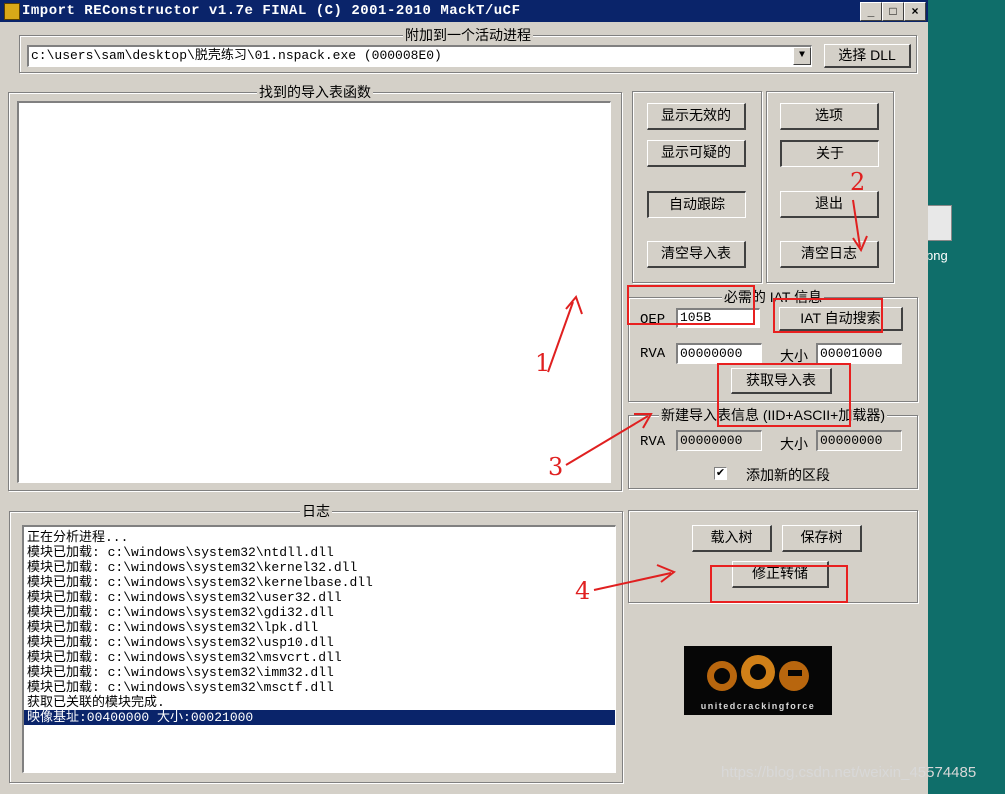 Image resolution: width=1005 pixels, height=794 pixels. I want to click on add-section-label: 添加新的区段, so click(788, 475).